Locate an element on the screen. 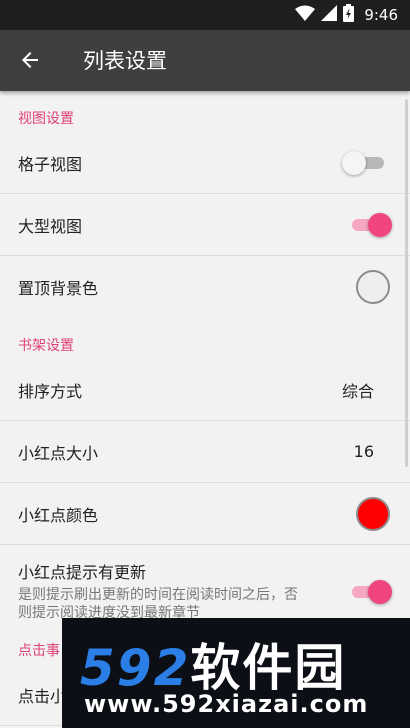  sort-row: 排序方式 综合 is located at coordinates (205, 390).